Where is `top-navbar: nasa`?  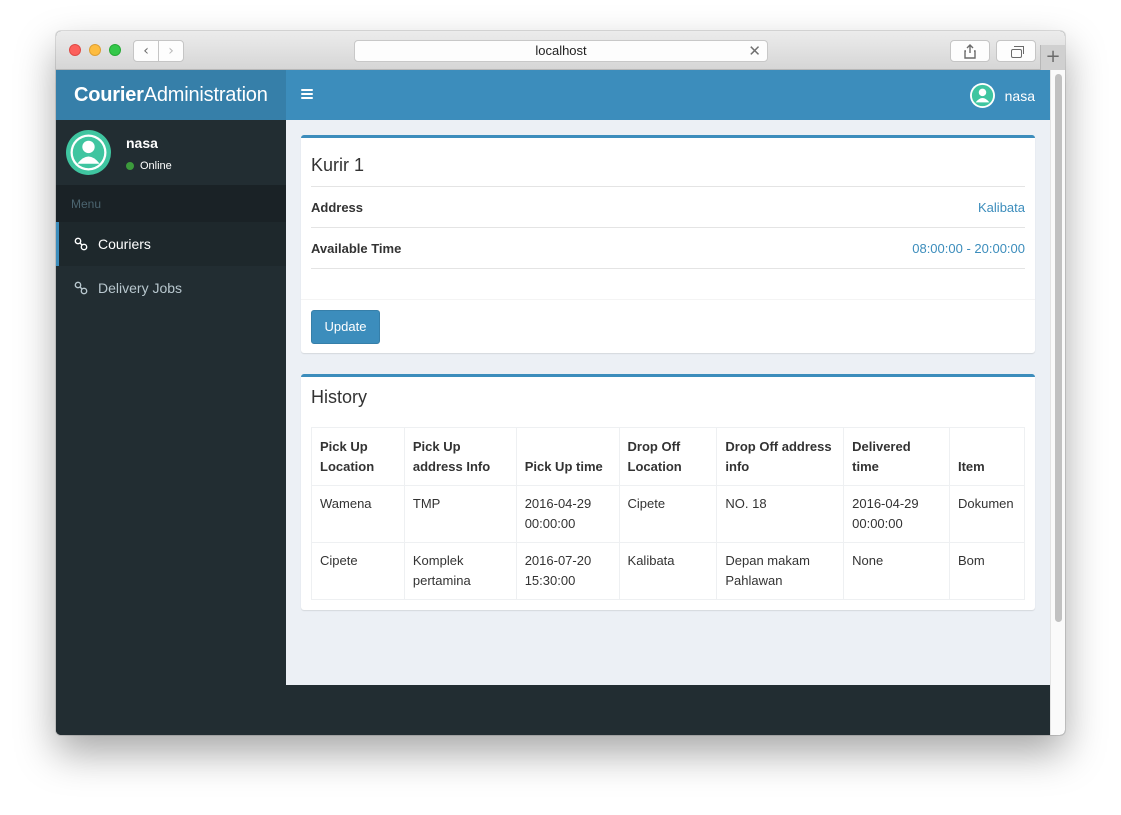
top-navbar: nasa is located at coordinates (668, 95).